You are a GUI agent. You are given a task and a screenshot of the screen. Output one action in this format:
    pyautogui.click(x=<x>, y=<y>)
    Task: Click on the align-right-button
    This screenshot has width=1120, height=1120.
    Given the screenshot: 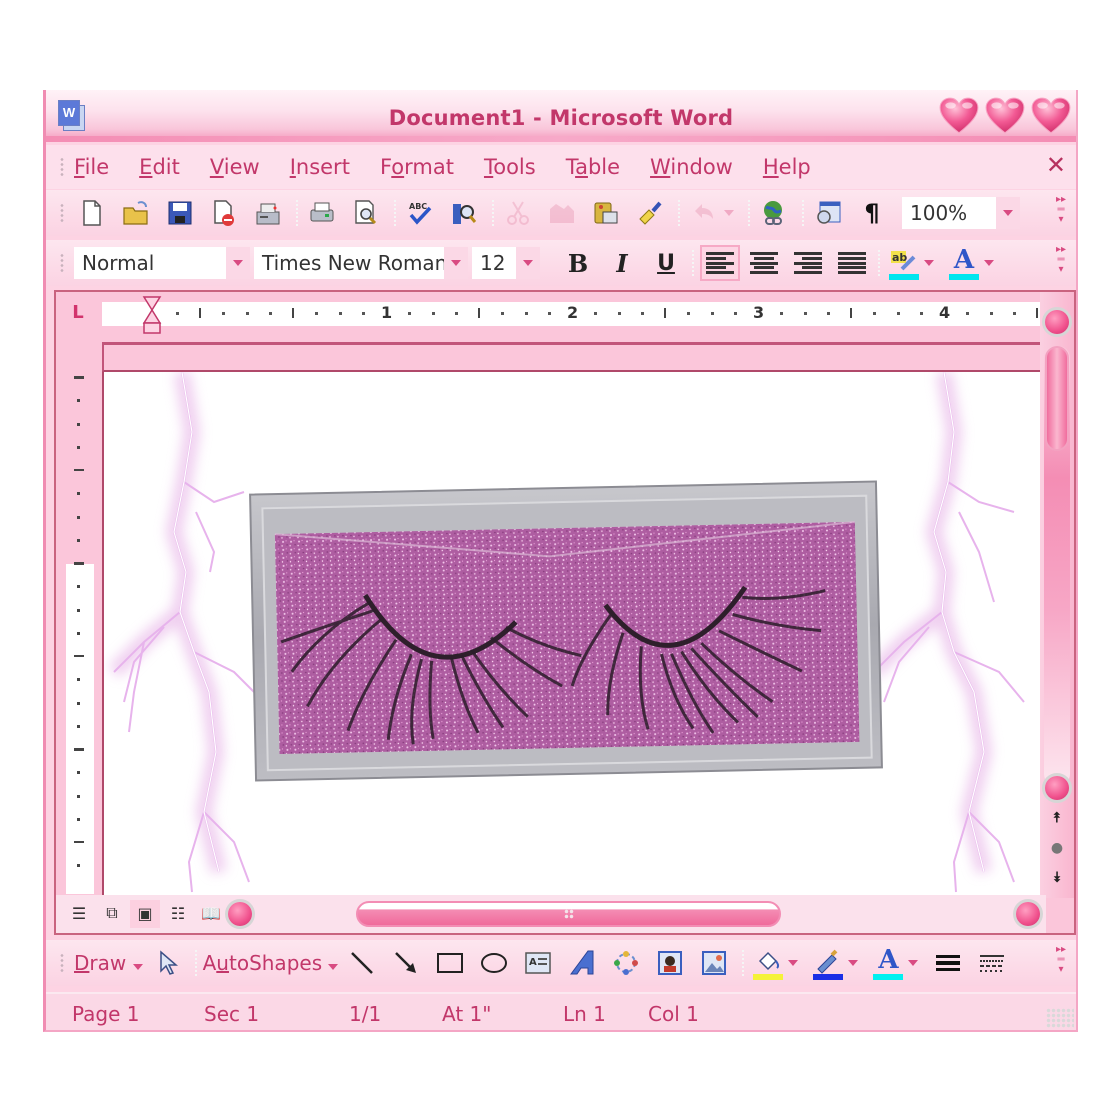 What is the action you would take?
    pyautogui.click(x=808, y=263)
    